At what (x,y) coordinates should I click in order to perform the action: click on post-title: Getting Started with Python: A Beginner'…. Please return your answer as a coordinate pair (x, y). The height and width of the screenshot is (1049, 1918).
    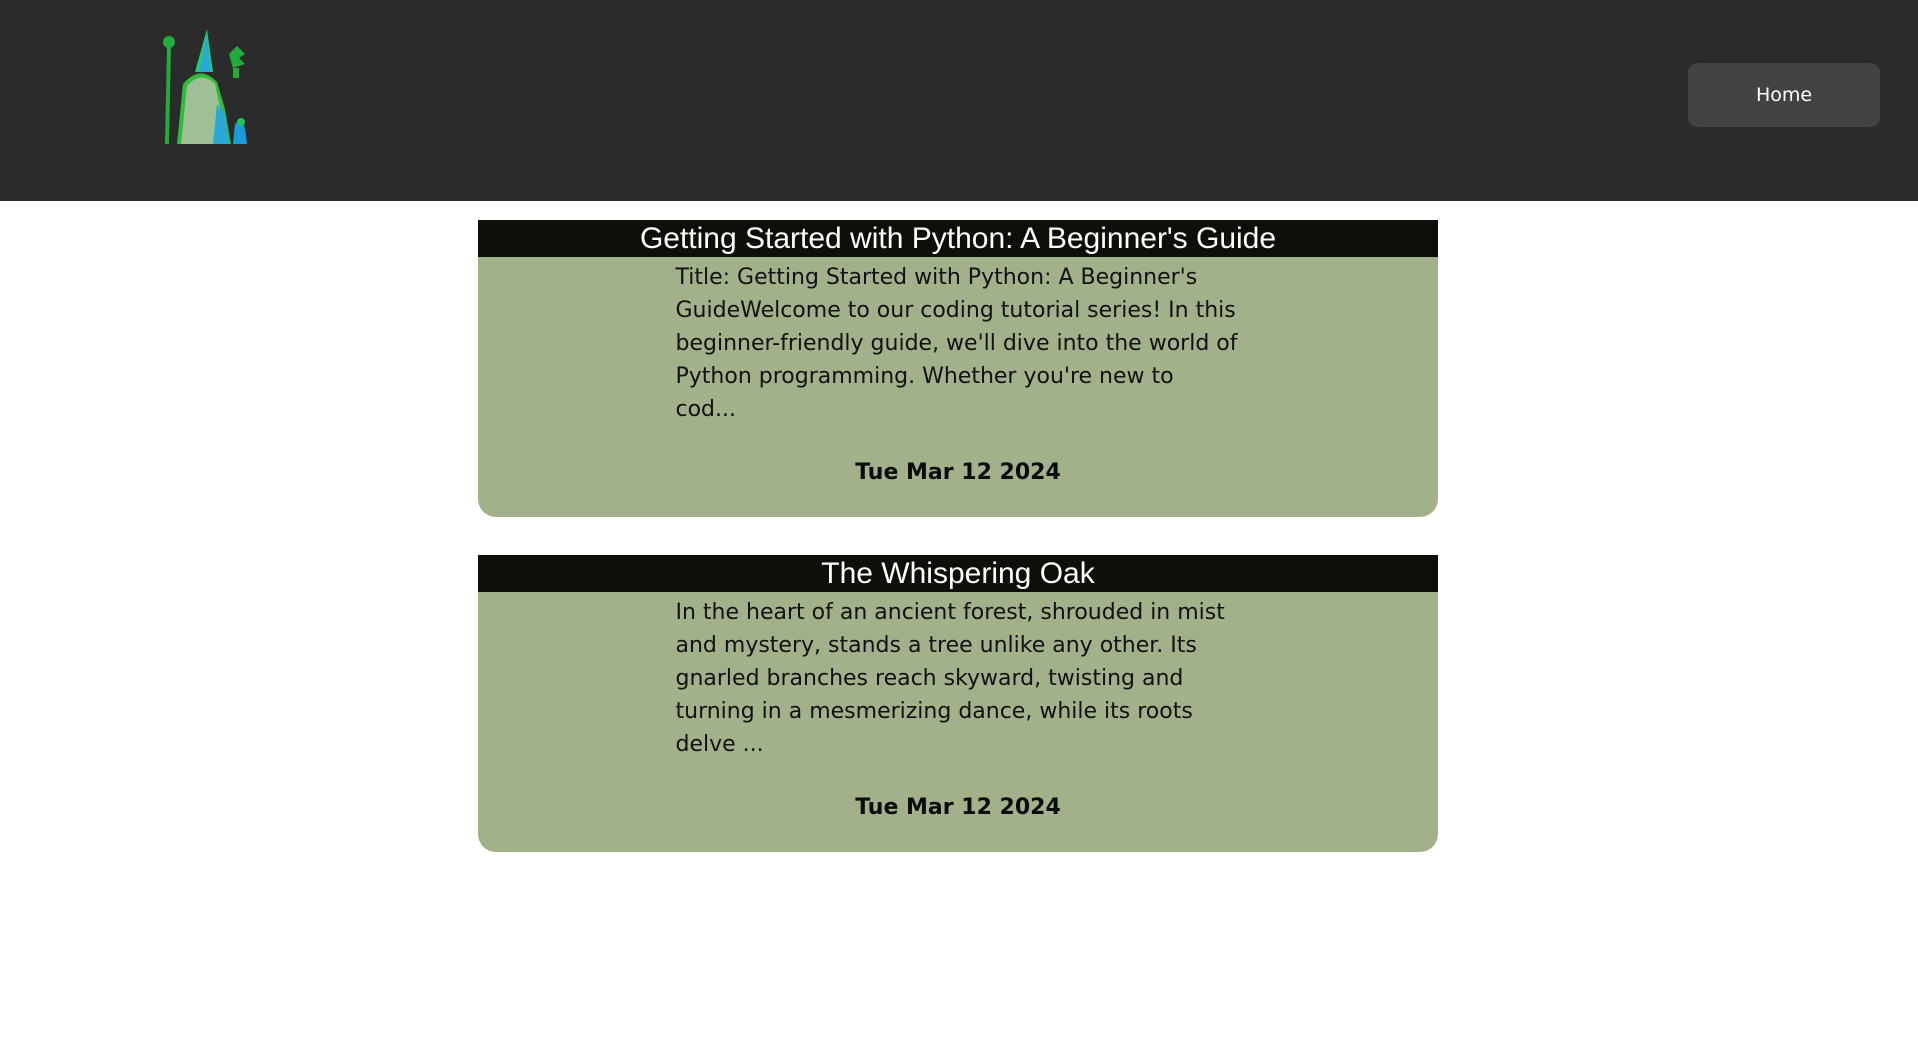
    Looking at the image, I should click on (958, 238).